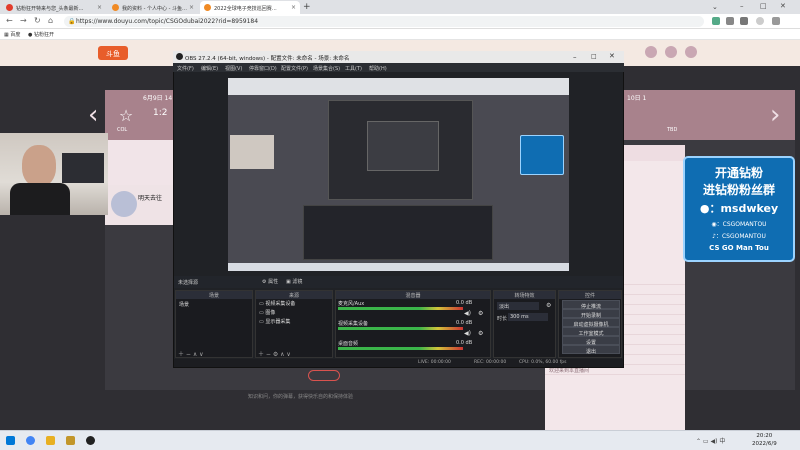 Image resolution: width=800 pixels, height=450 pixels. I want to click on bookmark-item: ● 钻粉狂开, so click(41, 34).